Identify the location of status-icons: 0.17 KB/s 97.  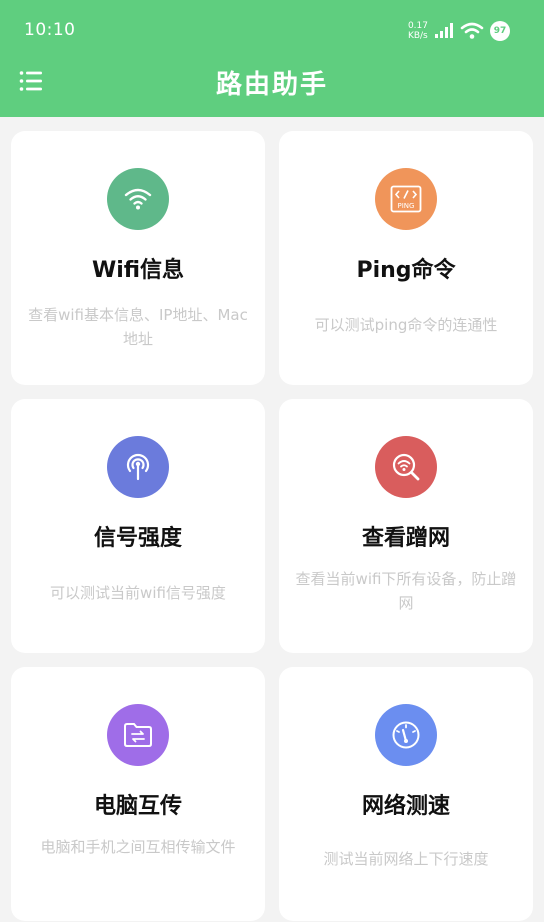
(459, 31).